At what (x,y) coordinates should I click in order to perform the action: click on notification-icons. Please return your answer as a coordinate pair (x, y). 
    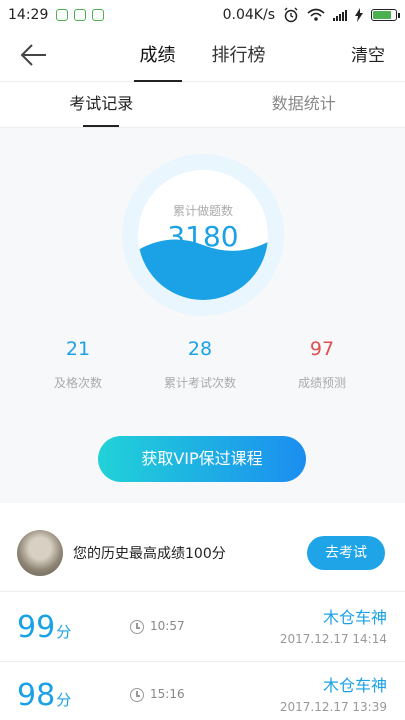
    Looking at the image, I should click on (80, 15).